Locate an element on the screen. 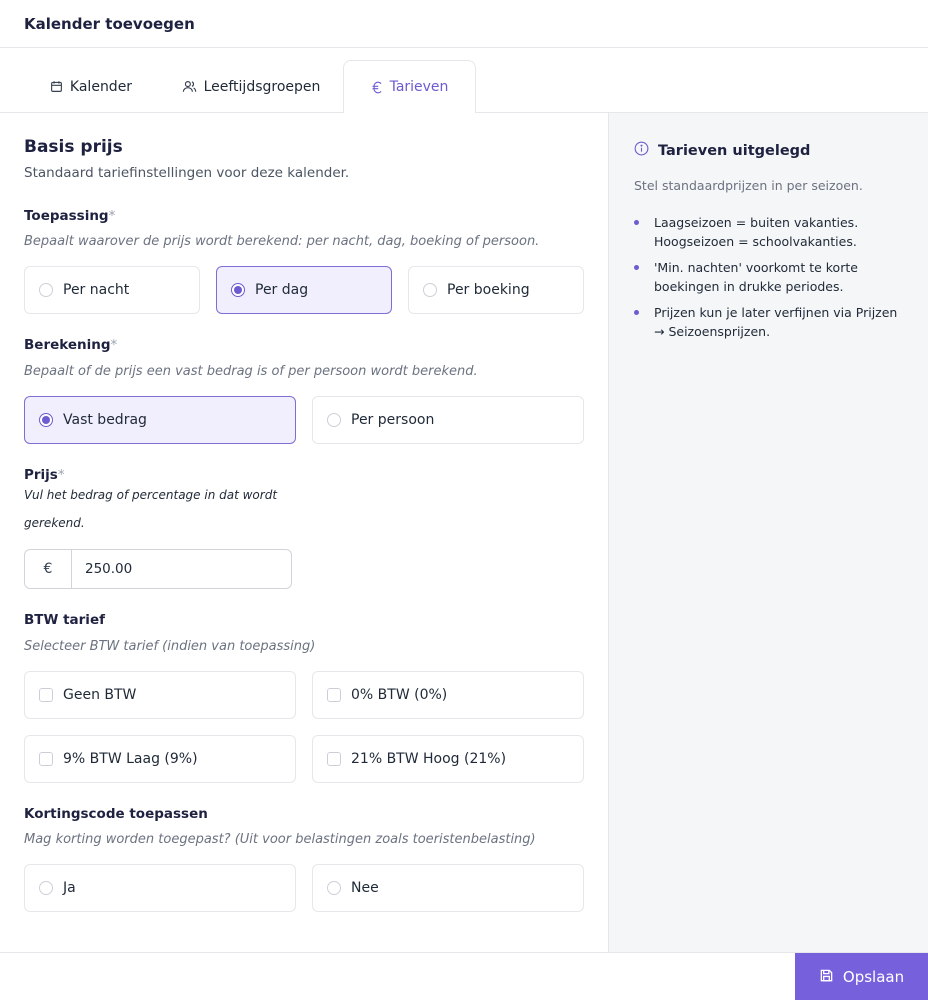 This screenshot has height=1000, width=928. btw-option-21: 21% BTW Hoog (21%) is located at coordinates (448, 759).